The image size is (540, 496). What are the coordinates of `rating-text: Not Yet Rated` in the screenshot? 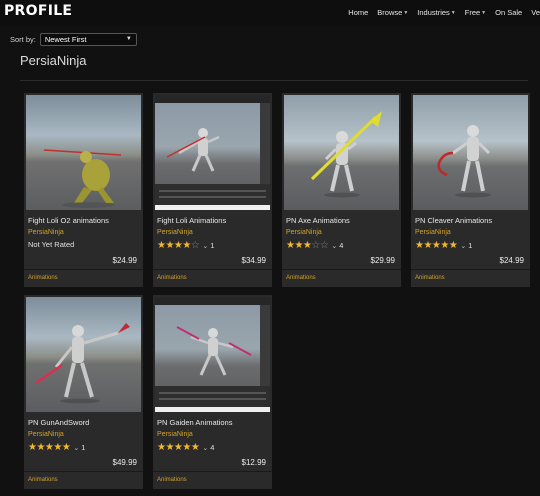 It's located at (51, 244).